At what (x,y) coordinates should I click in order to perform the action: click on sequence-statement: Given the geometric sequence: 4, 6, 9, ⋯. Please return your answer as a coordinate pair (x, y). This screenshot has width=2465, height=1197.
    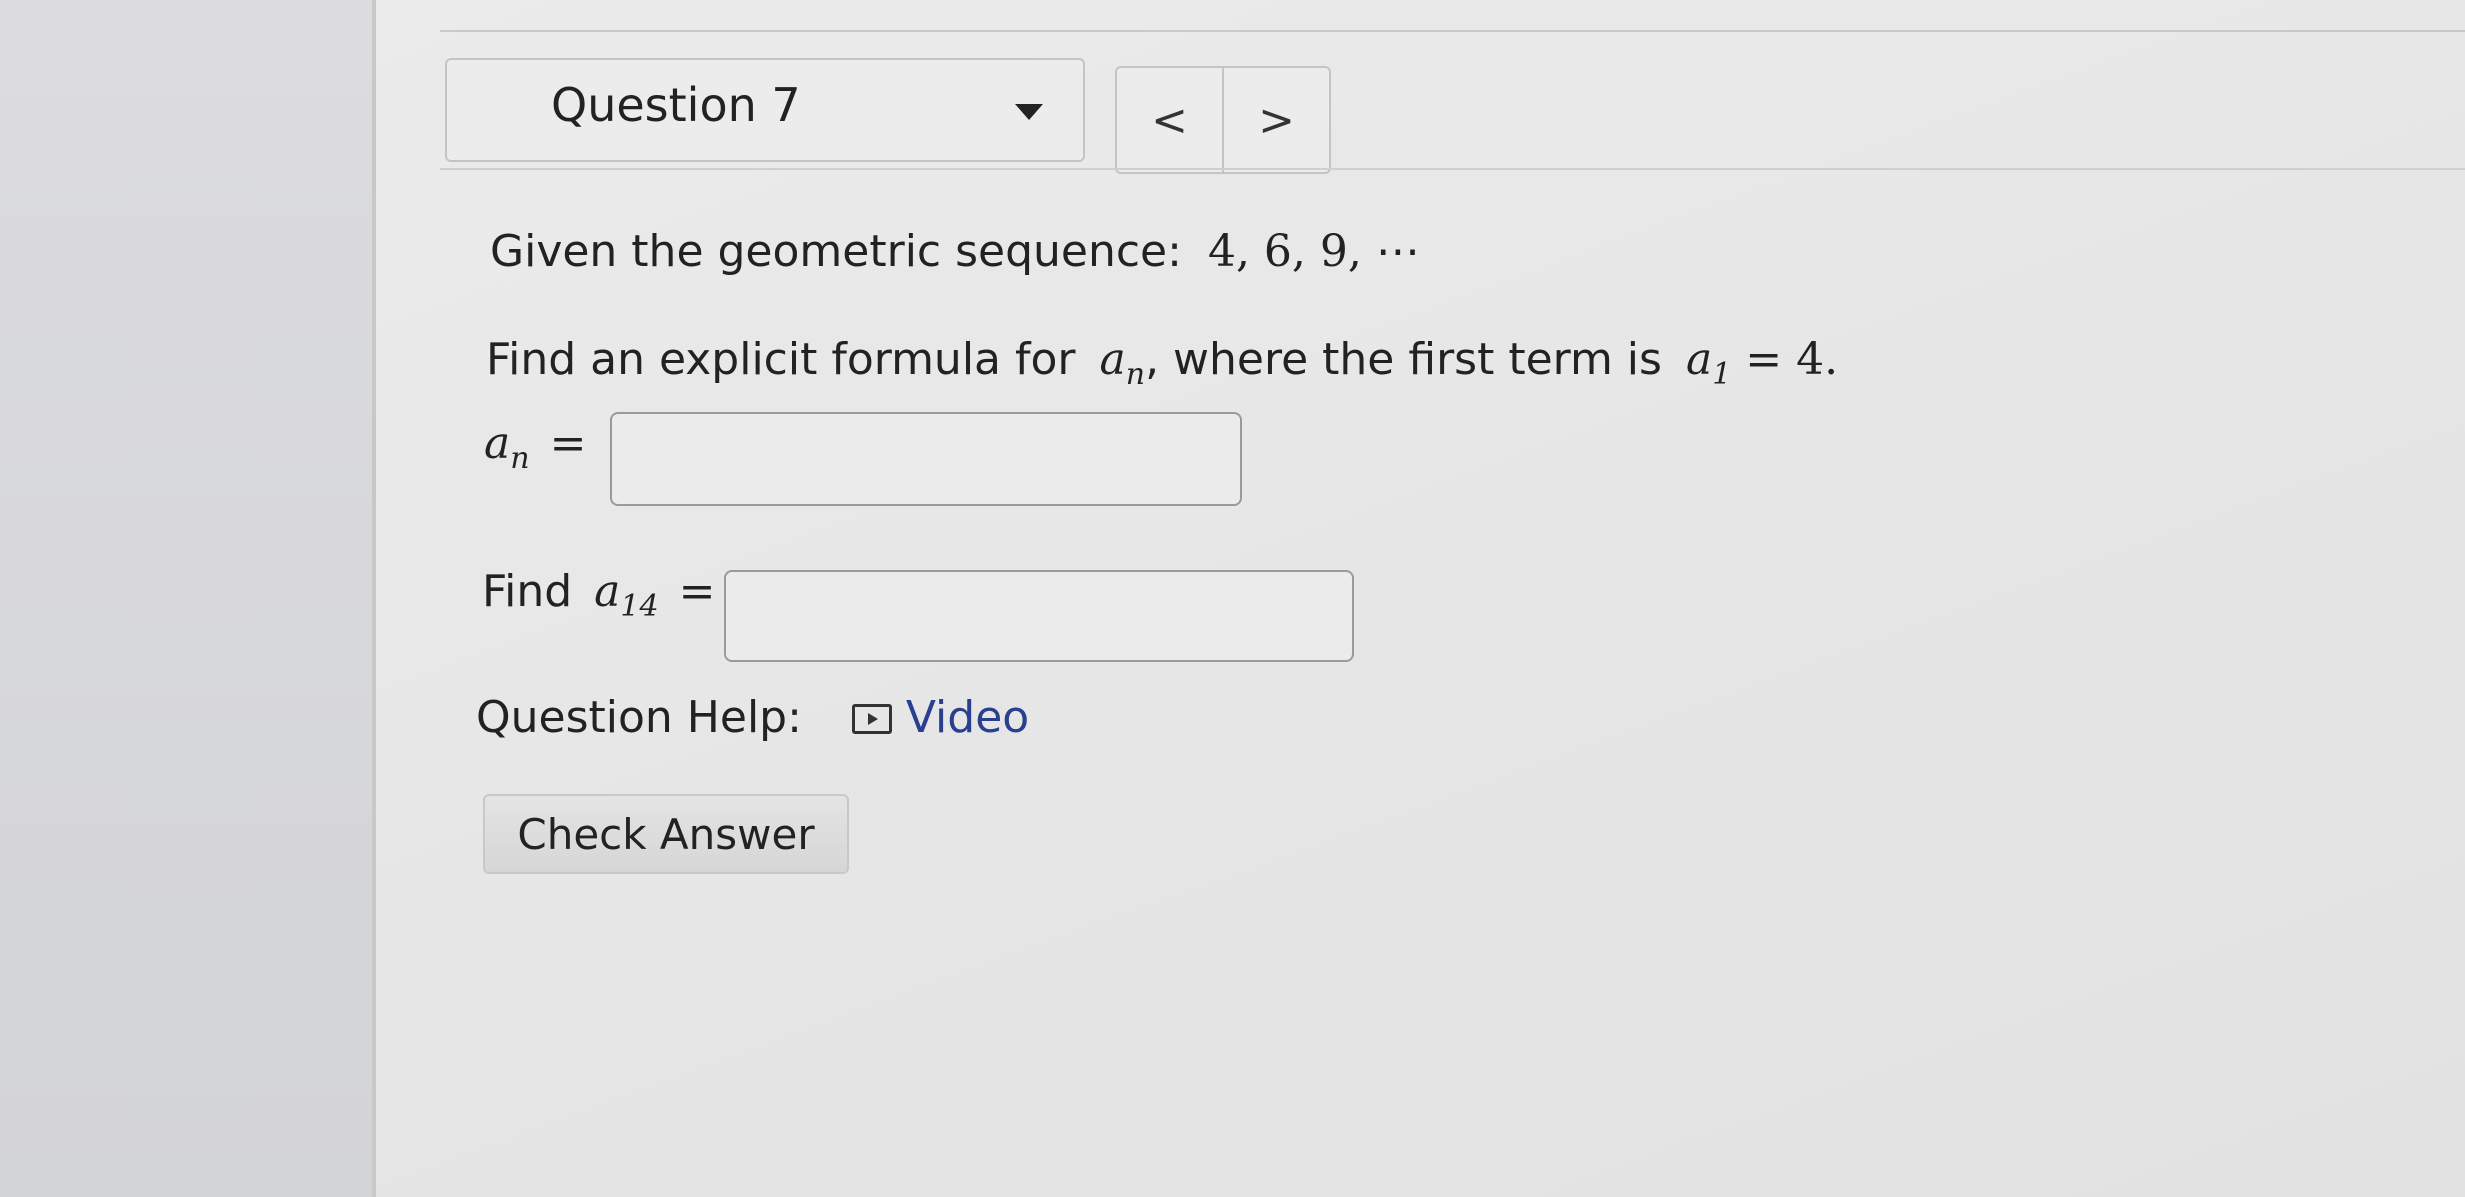
    Looking at the image, I should click on (955, 251).